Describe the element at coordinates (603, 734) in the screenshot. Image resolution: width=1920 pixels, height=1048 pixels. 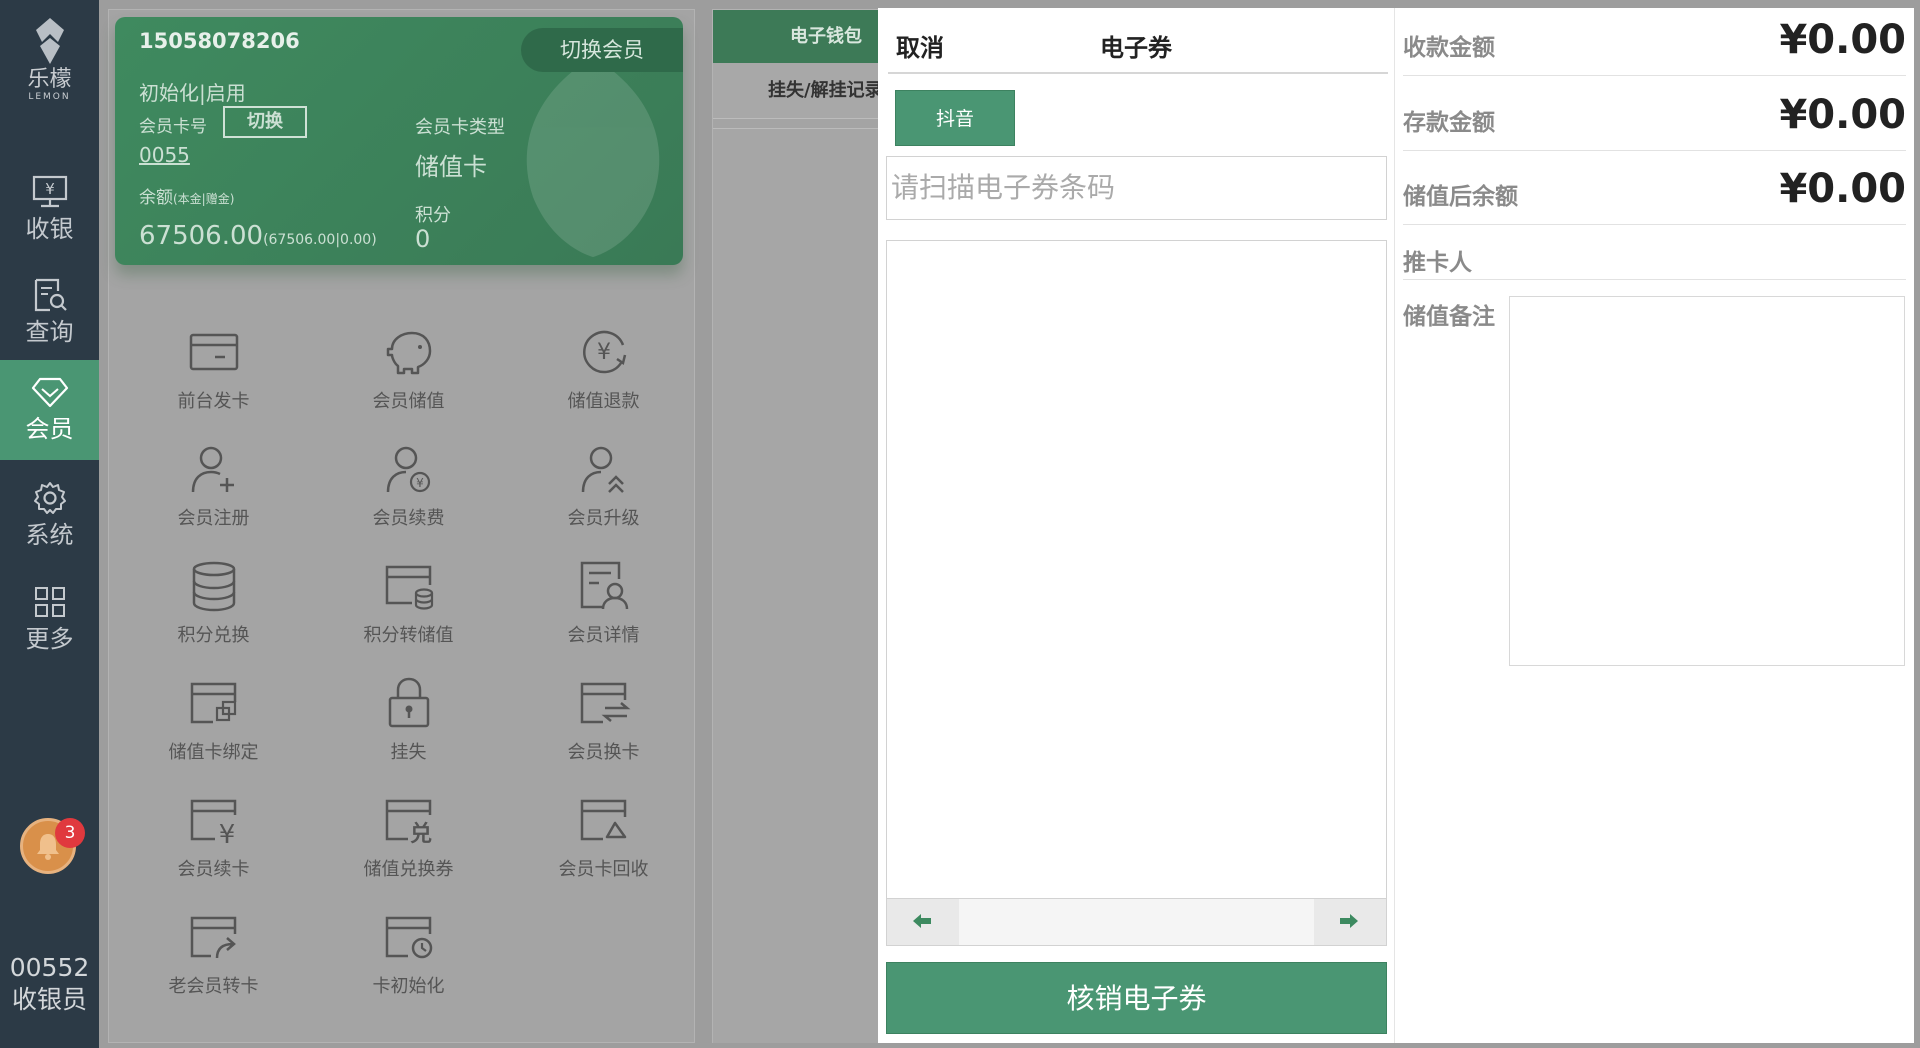
I see `function-card-swap: 会员换卡` at that location.